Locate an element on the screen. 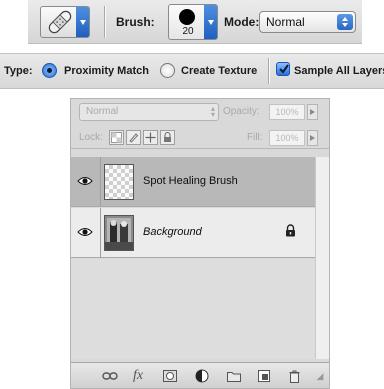 Image resolution: width=384 pixels, height=389 pixels. opacity-slider-arrow-icon is located at coordinates (312, 112).